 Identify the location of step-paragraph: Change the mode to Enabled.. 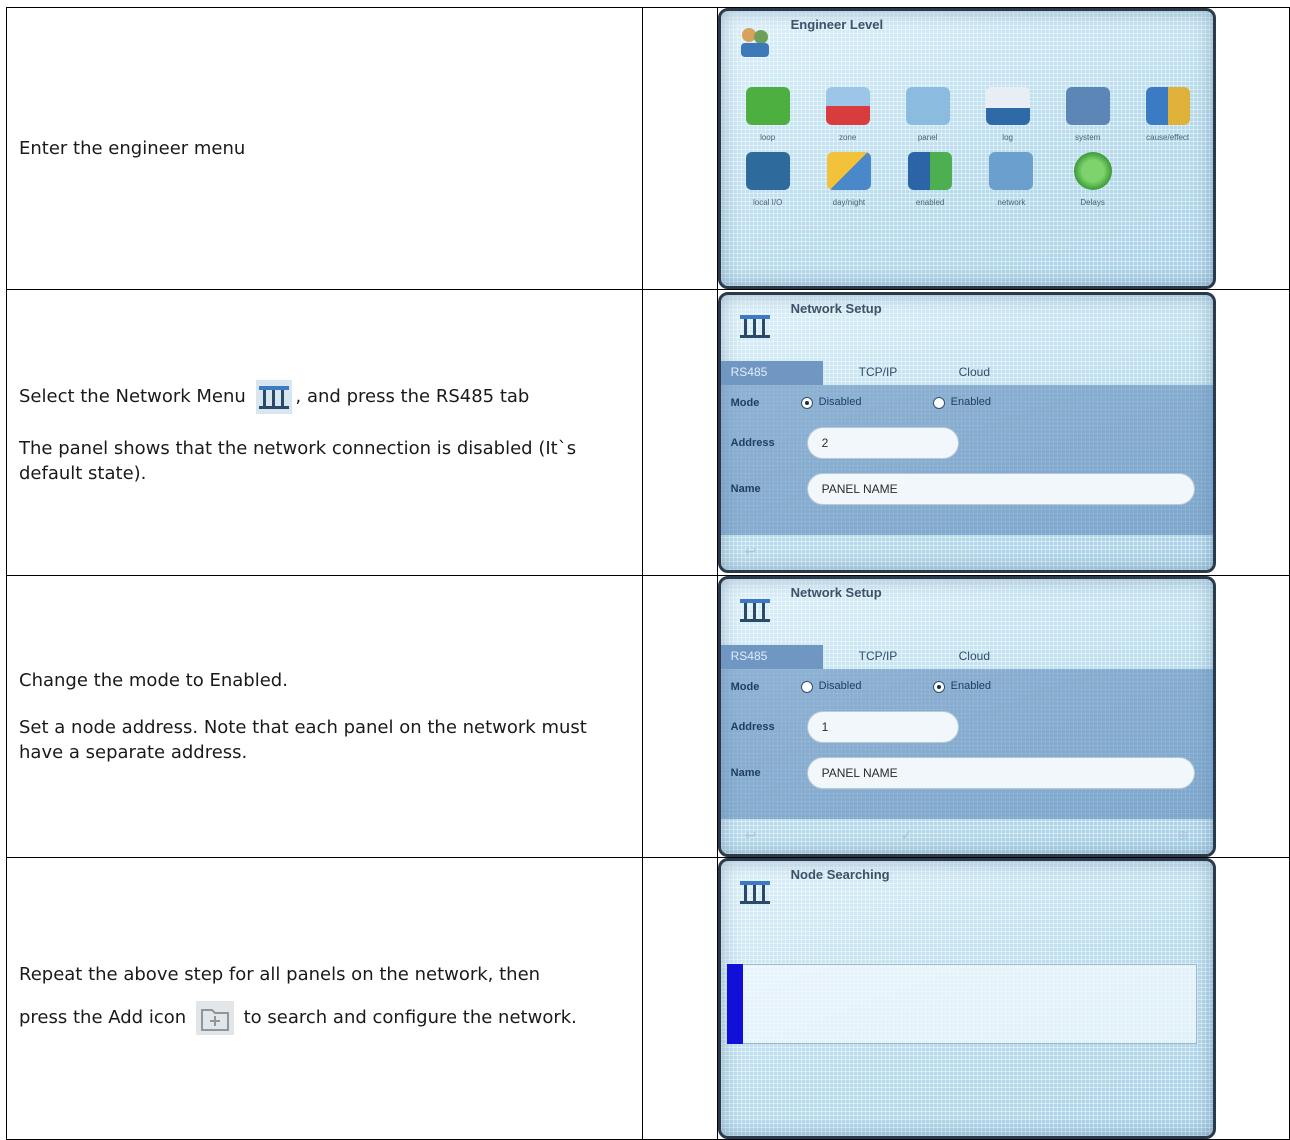
(153, 680).